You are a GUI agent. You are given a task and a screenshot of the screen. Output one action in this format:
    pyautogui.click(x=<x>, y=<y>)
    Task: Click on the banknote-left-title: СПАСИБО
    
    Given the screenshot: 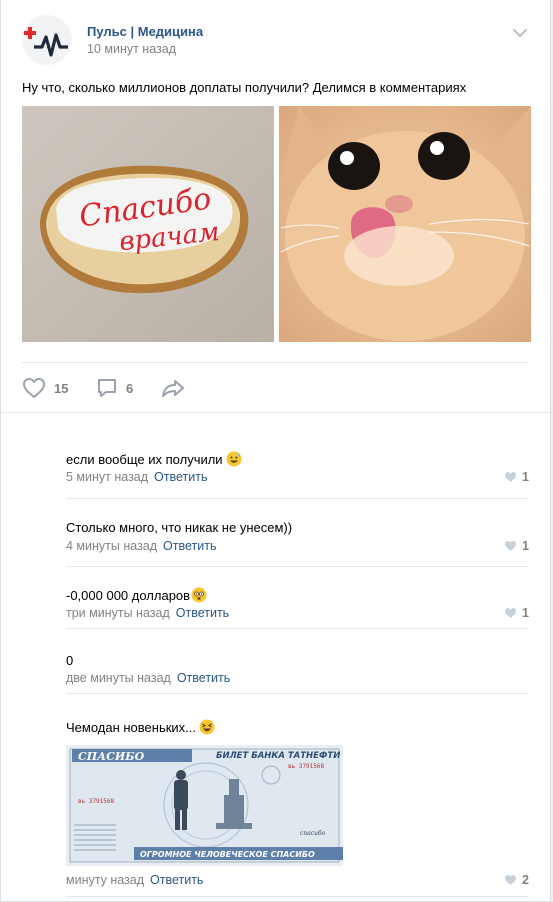 What is the action you would take?
    pyautogui.click(x=111, y=756)
    